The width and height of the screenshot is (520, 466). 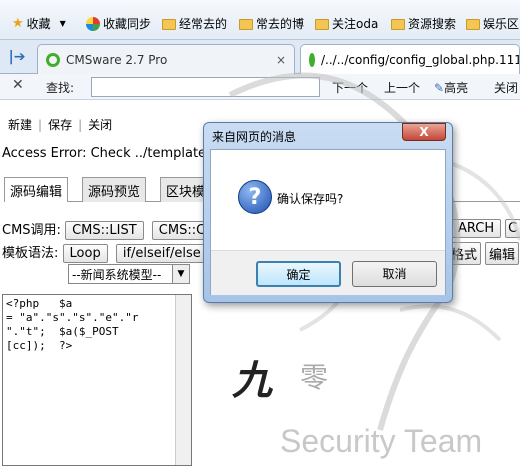 I want to click on template-syntax-label: 模板语法:, so click(x=30, y=253).